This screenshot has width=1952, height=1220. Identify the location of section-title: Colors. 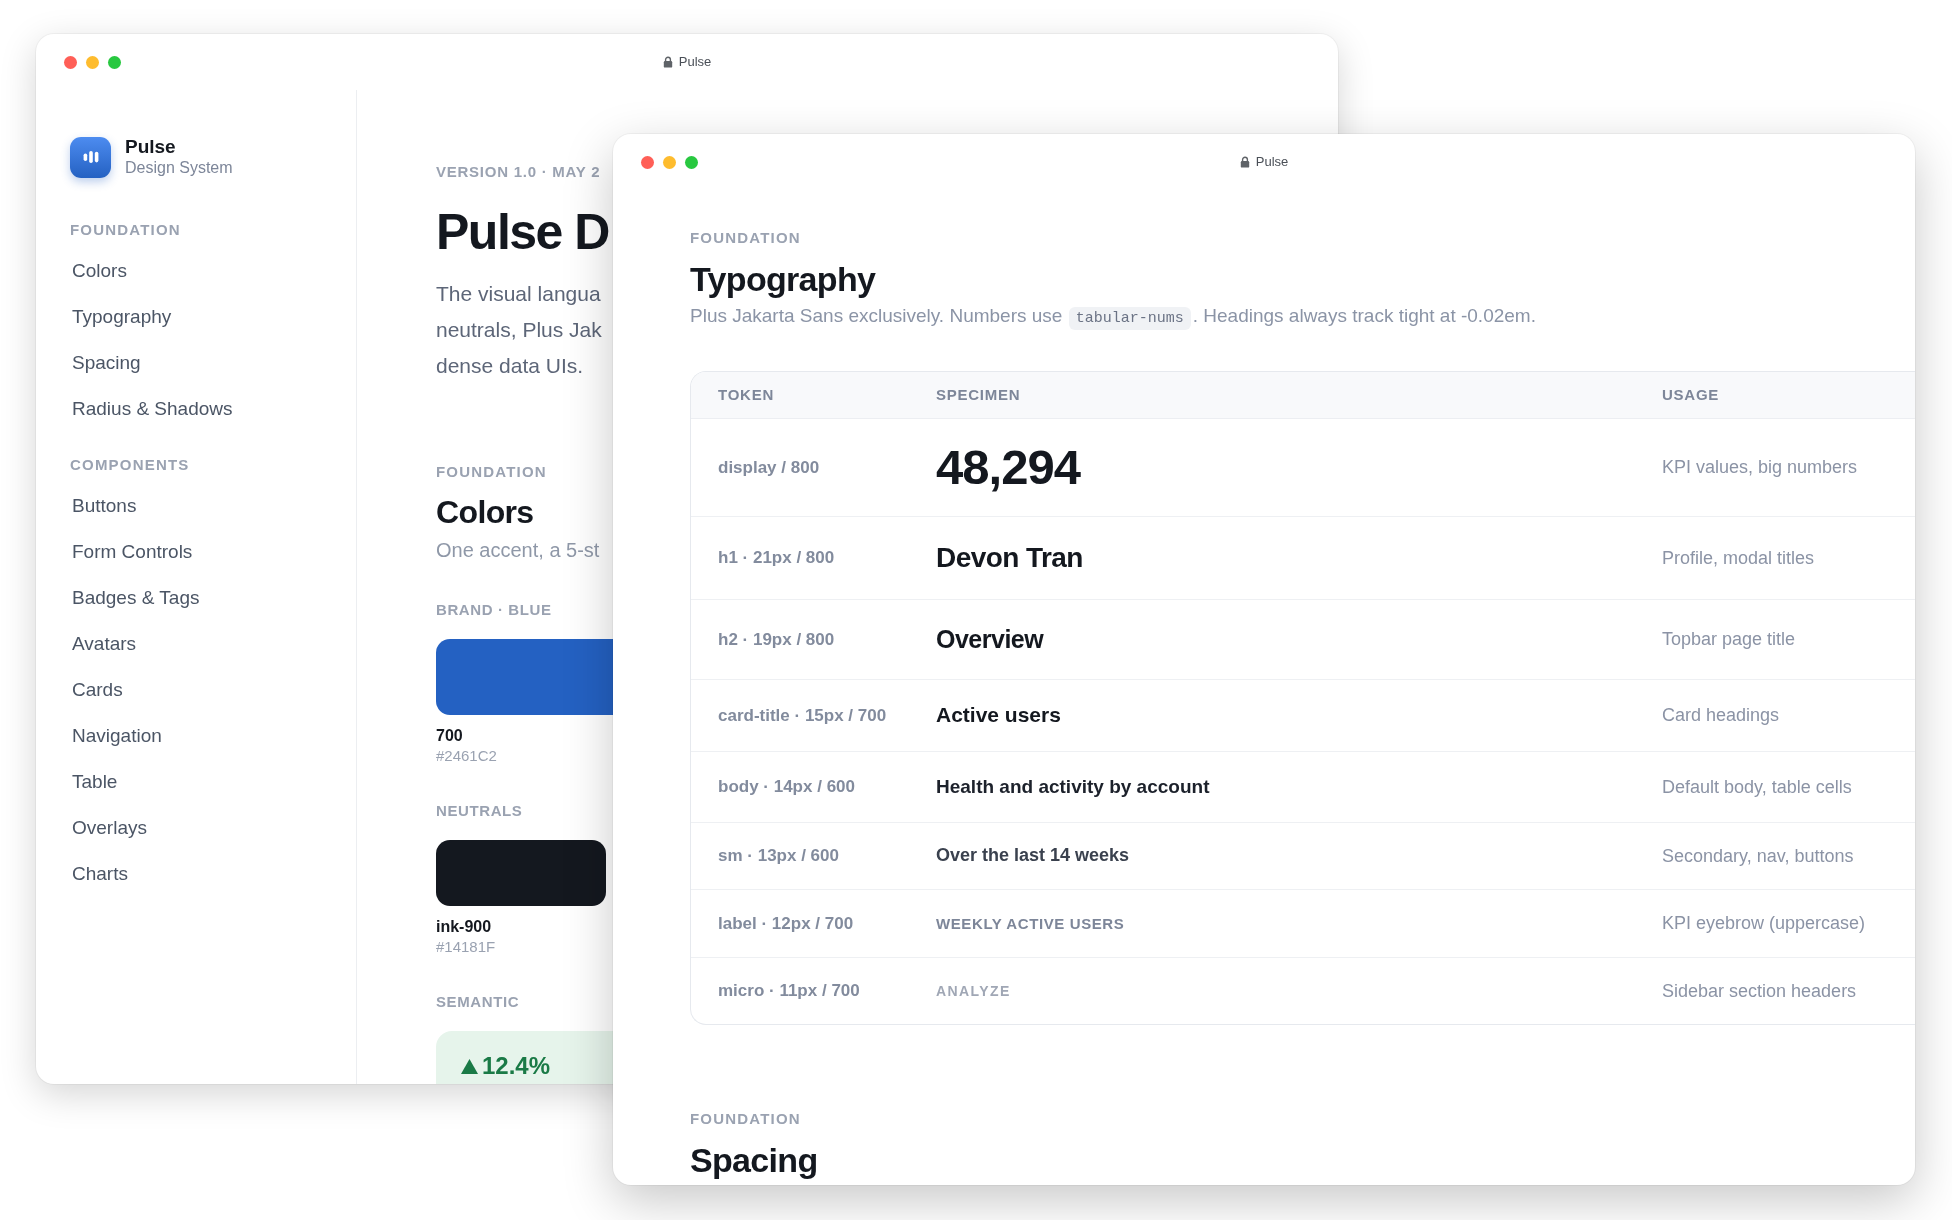
(485, 512).